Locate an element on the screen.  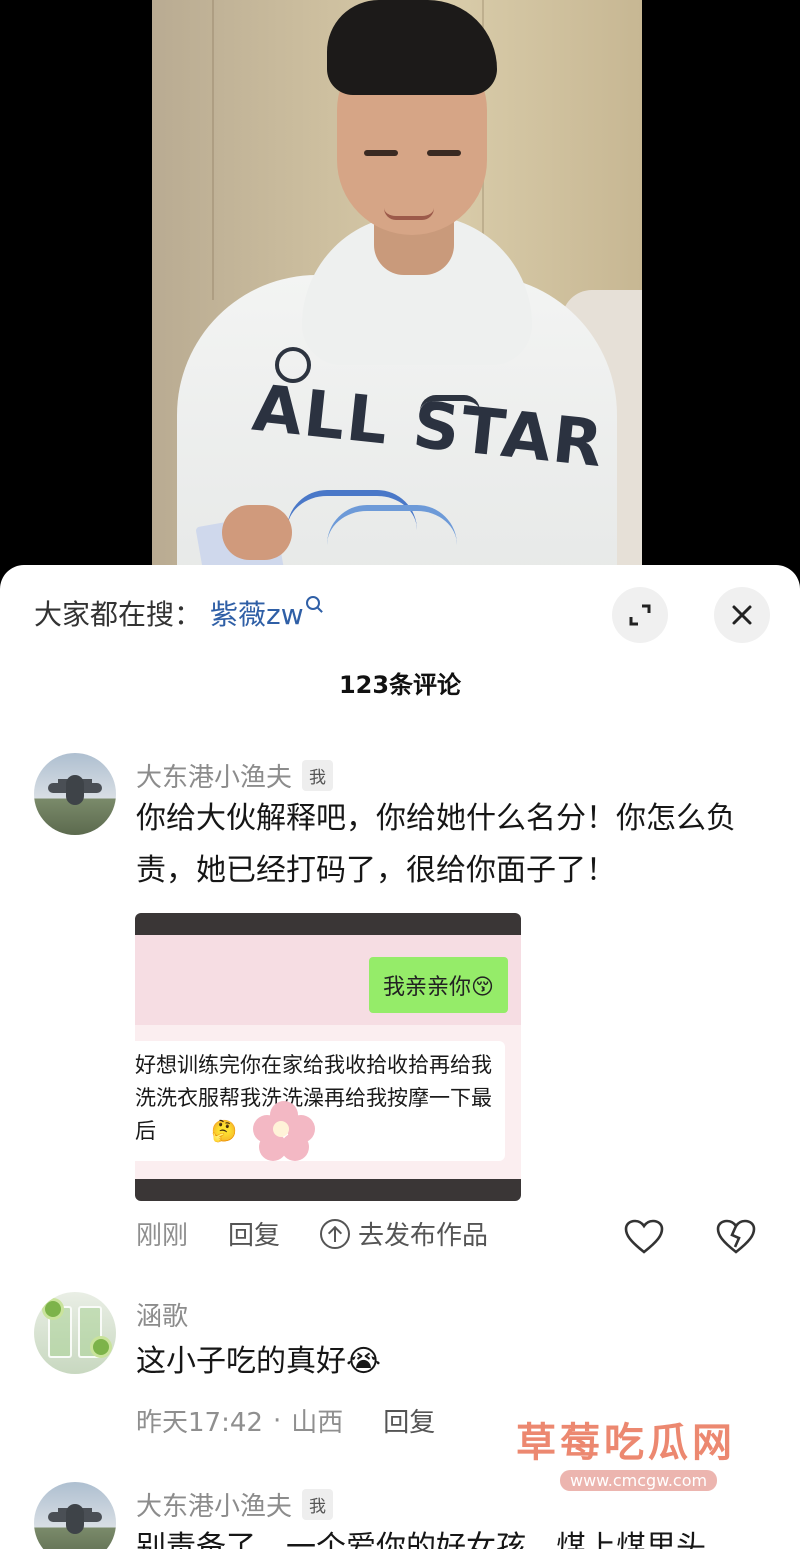
wave-graphic is located at coordinates (392, 525).